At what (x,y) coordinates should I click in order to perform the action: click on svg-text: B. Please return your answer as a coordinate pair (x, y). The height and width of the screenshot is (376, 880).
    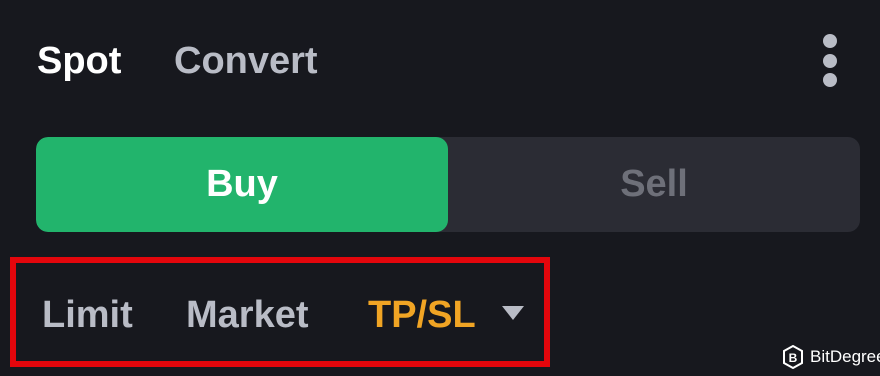
    Looking at the image, I should click on (793, 358).